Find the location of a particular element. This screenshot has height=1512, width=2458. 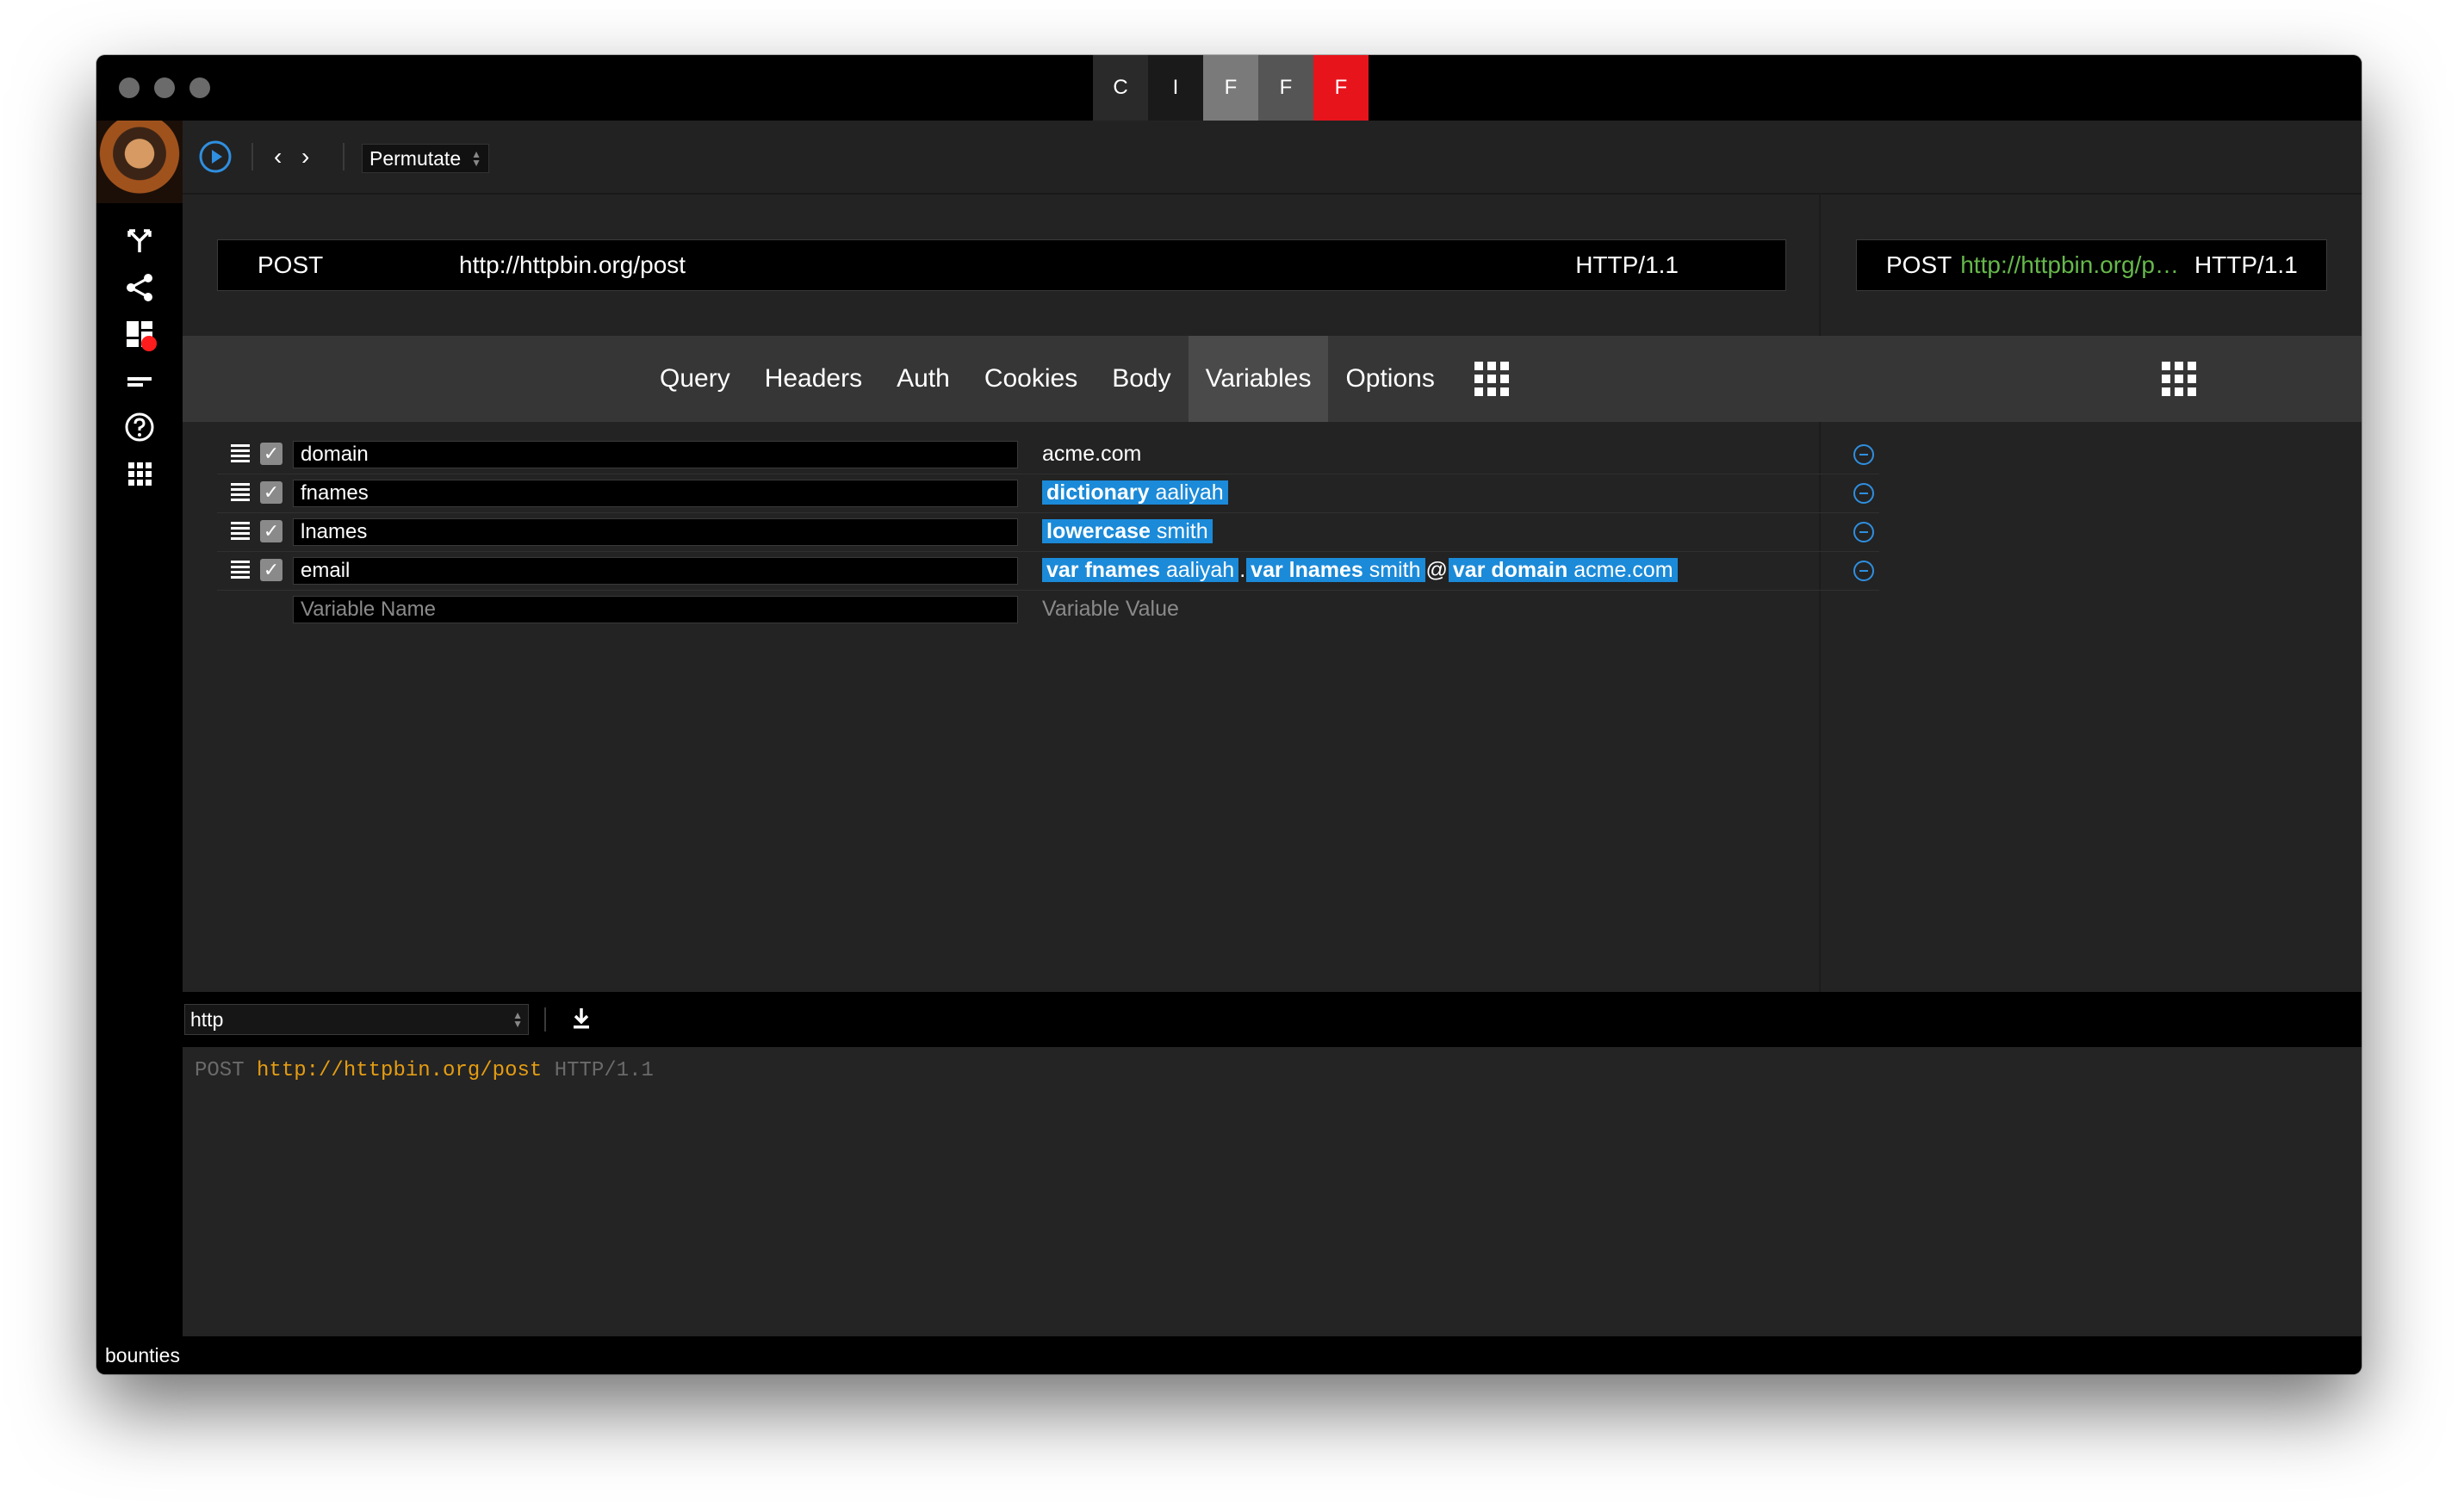

variable-name-input: domain is located at coordinates (655, 454).